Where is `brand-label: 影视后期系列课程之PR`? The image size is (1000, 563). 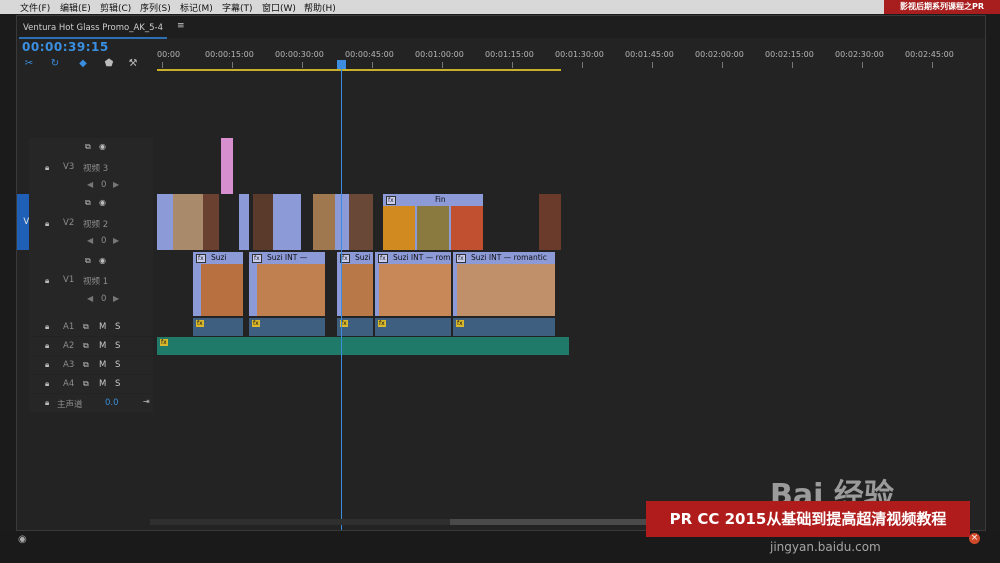 brand-label: 影视后期系列课程之PR is located at coordinates (942, 7).